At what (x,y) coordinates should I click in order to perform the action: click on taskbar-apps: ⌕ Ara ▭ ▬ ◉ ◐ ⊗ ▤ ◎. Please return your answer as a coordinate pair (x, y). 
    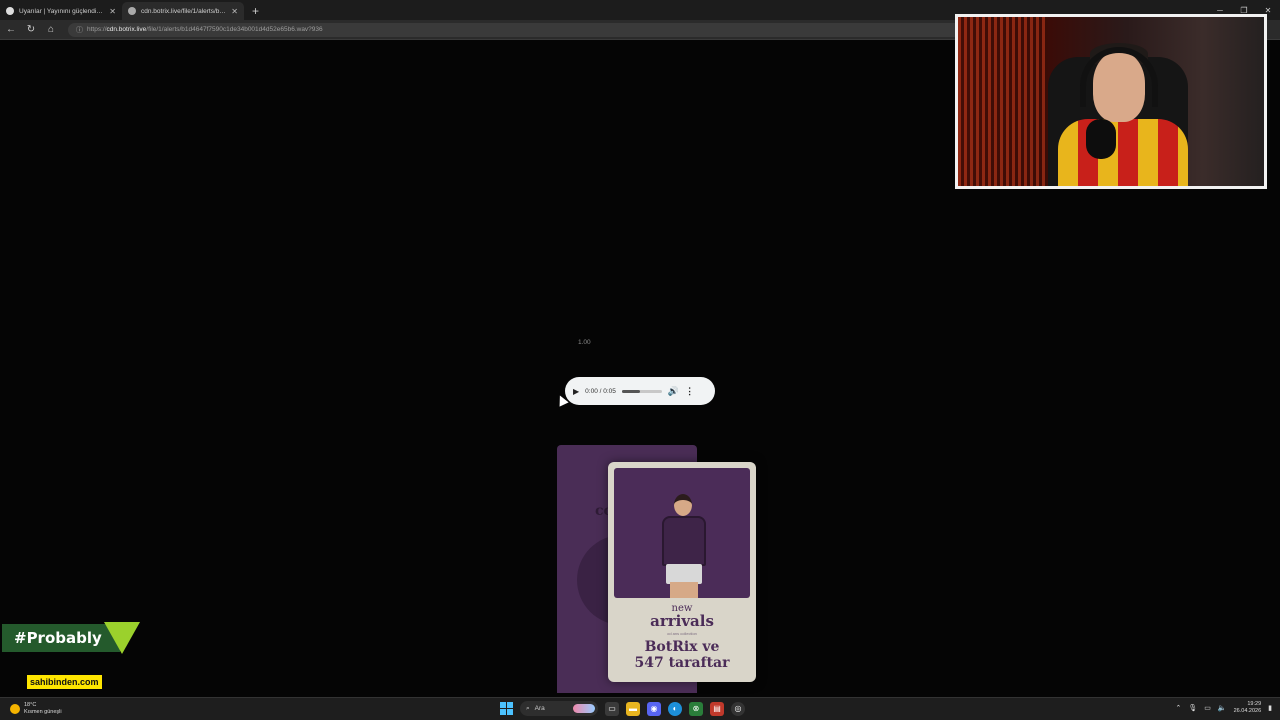
    Looking at the image, I should click on (622, 708).